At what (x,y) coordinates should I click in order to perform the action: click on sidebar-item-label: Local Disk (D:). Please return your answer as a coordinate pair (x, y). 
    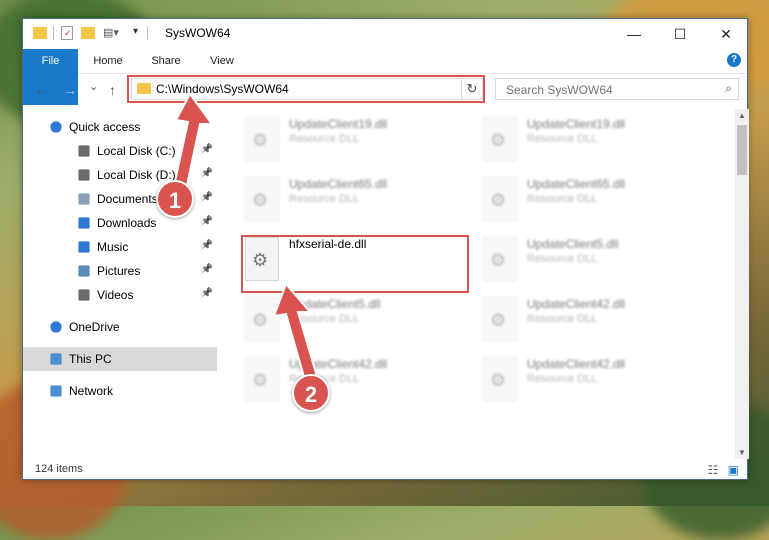
    Looking at the image, I should click on (136, 175).